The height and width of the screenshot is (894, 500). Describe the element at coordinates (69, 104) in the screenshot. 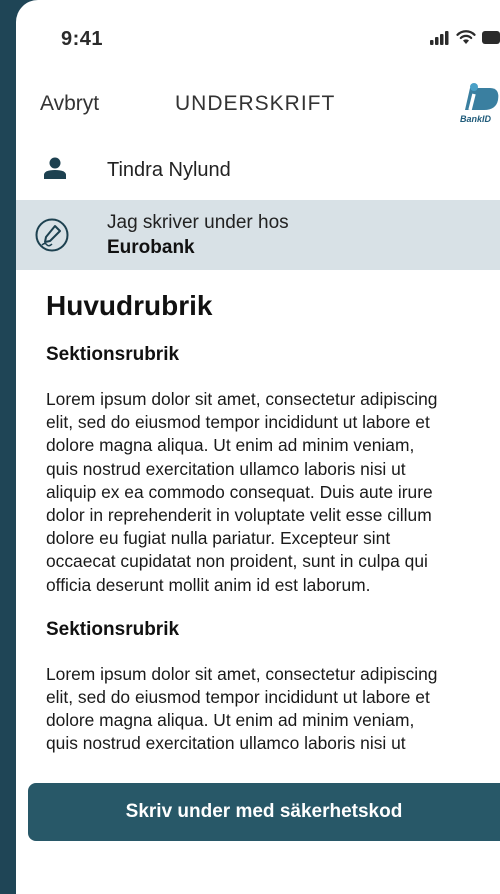

I see `cancel-button: Avbryt` at that location.